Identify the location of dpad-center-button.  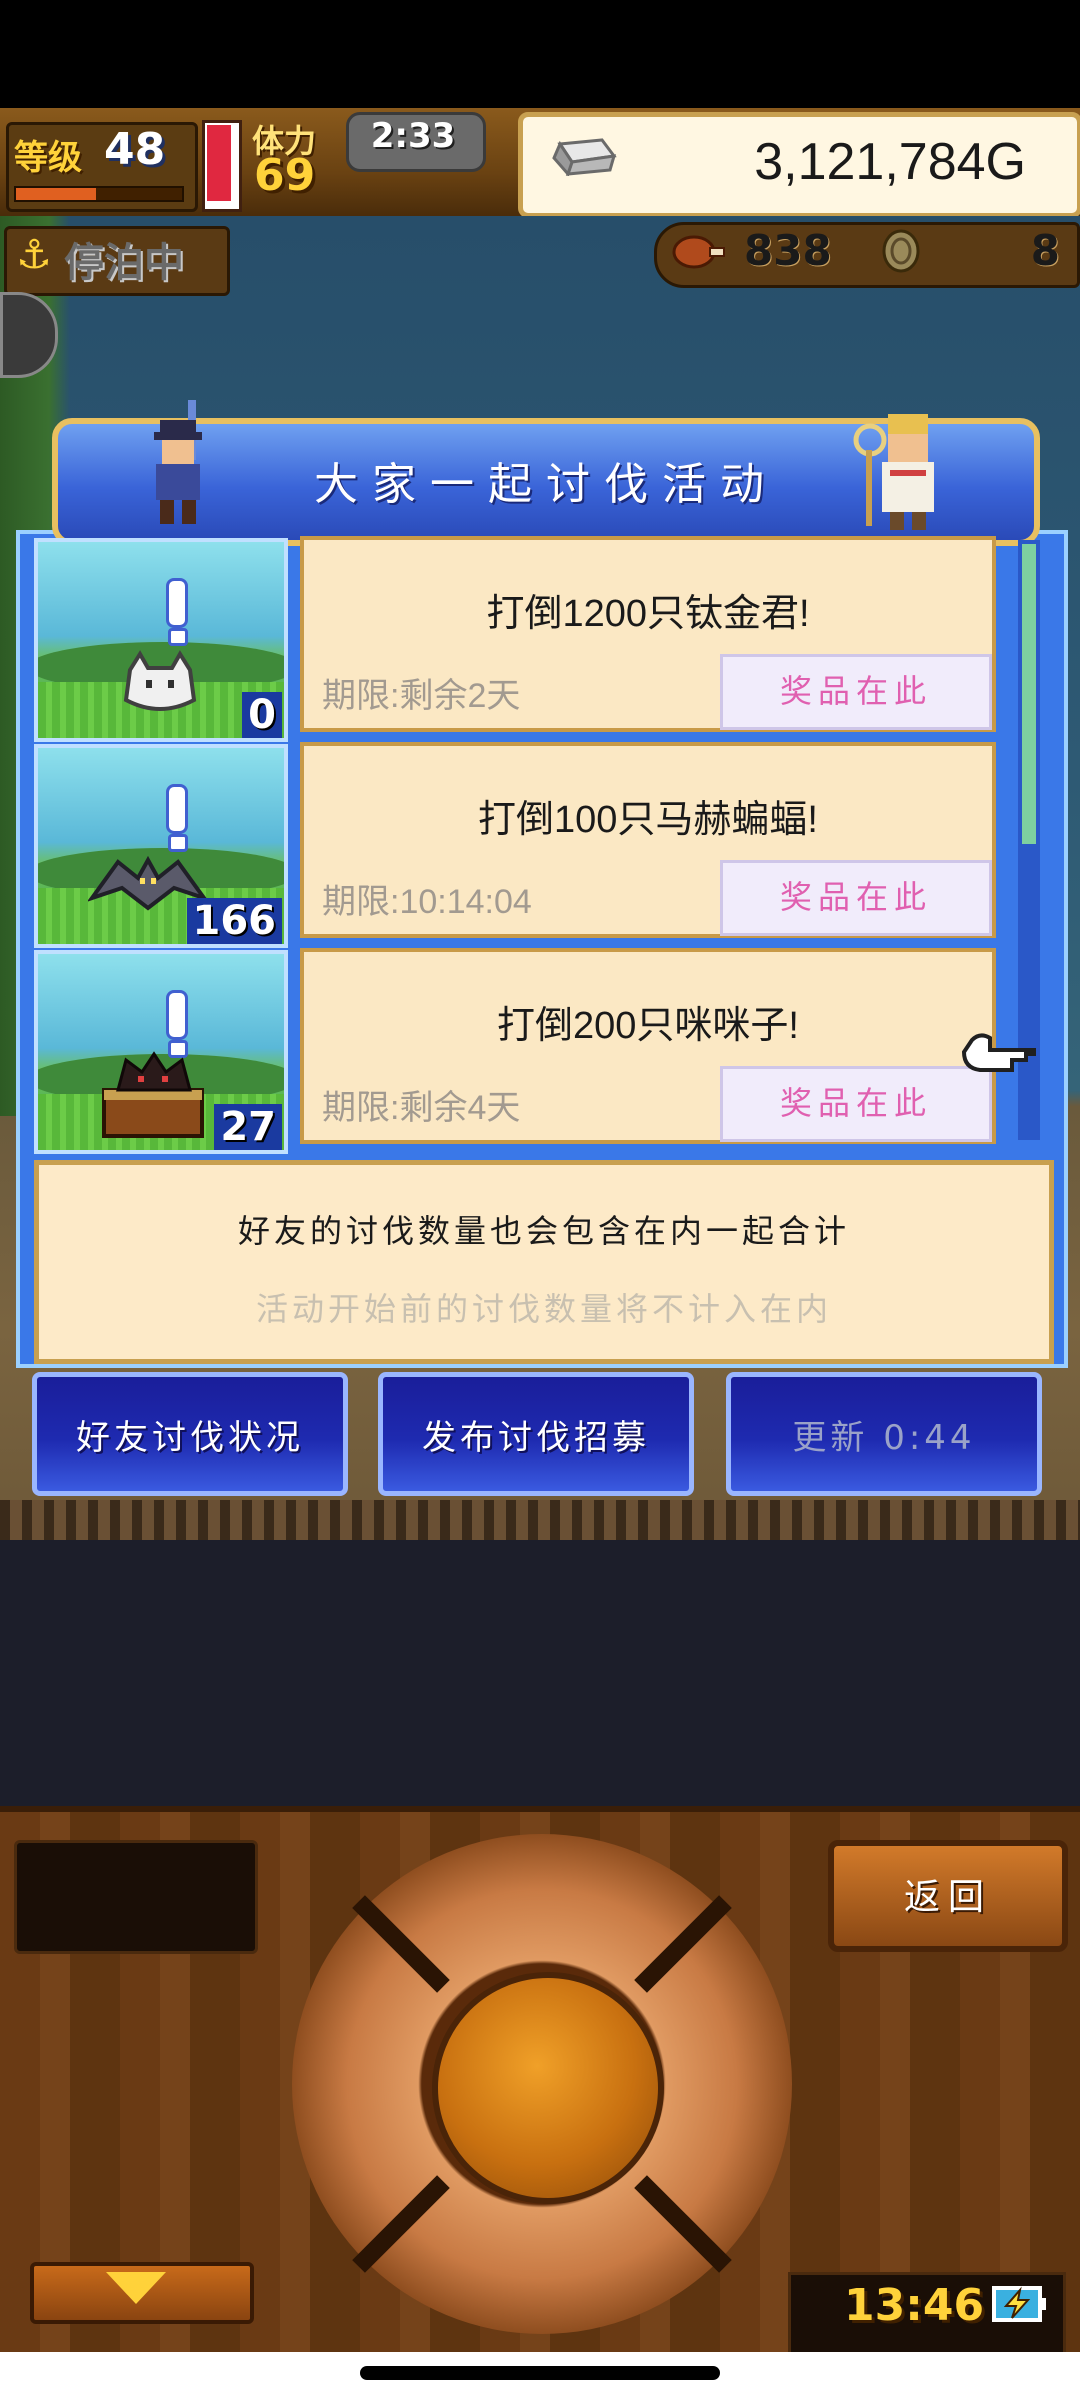
(548, 2088).